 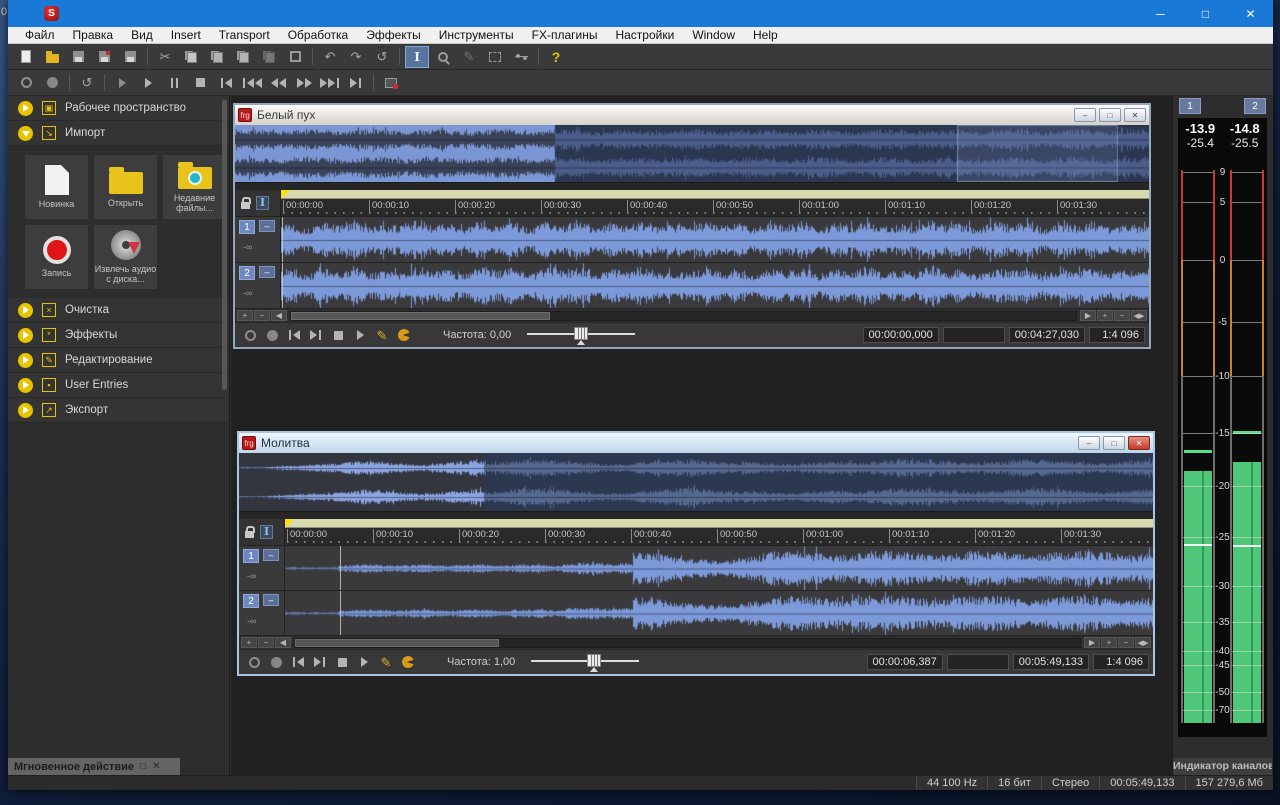 What do you see at coordinates (94, 766) in the screenshot?
I see `instant-action-tab: Мгновенное действие □ ✕` at bounding box center [94, 766].